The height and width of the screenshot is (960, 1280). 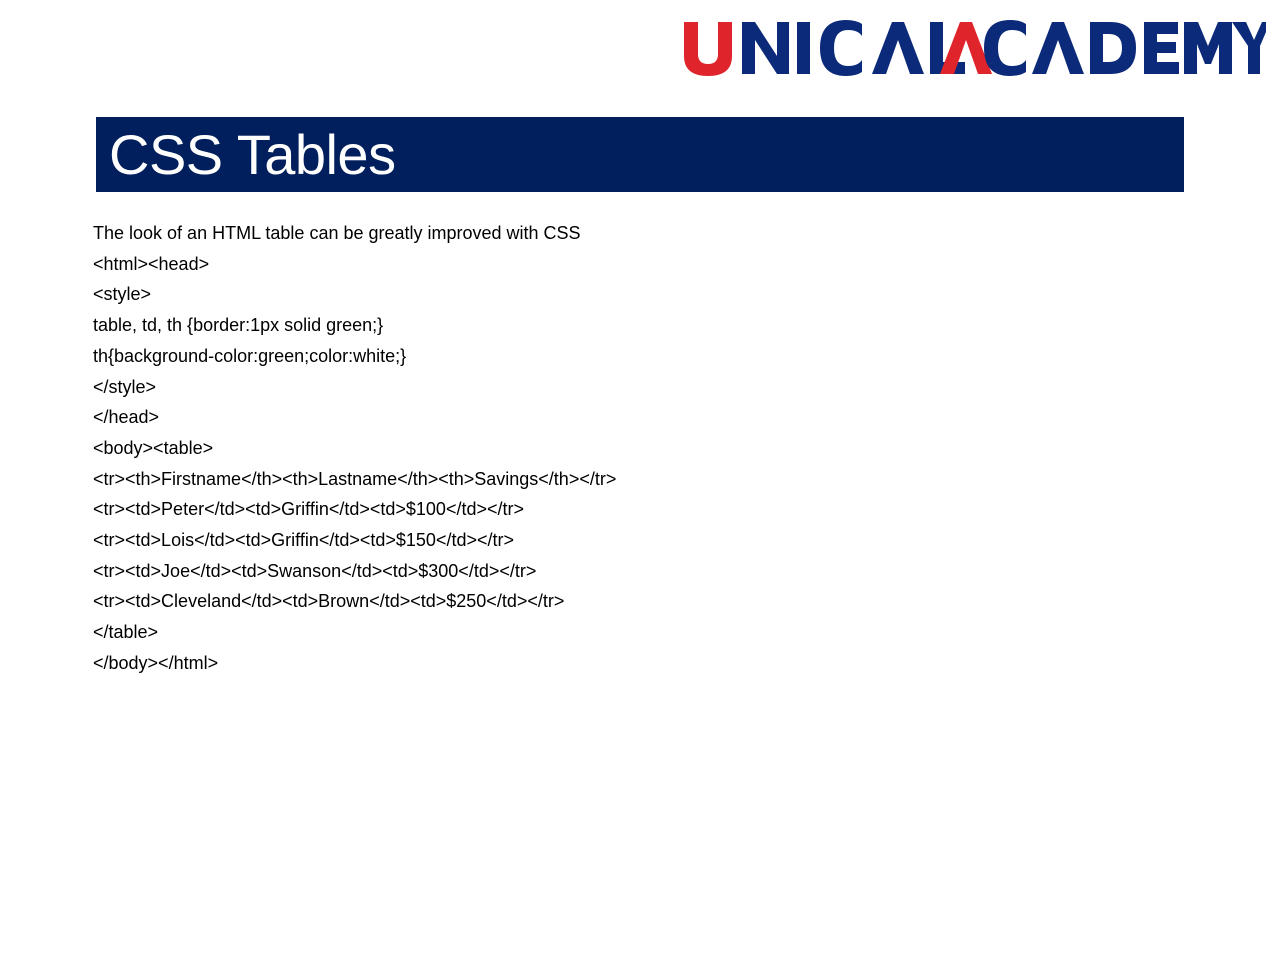 What do you see at coordinates (238, 325) in the screenshot?
I see `code-line: table, td, th {border:1px solid green;}` at bounding box center [238, 325].